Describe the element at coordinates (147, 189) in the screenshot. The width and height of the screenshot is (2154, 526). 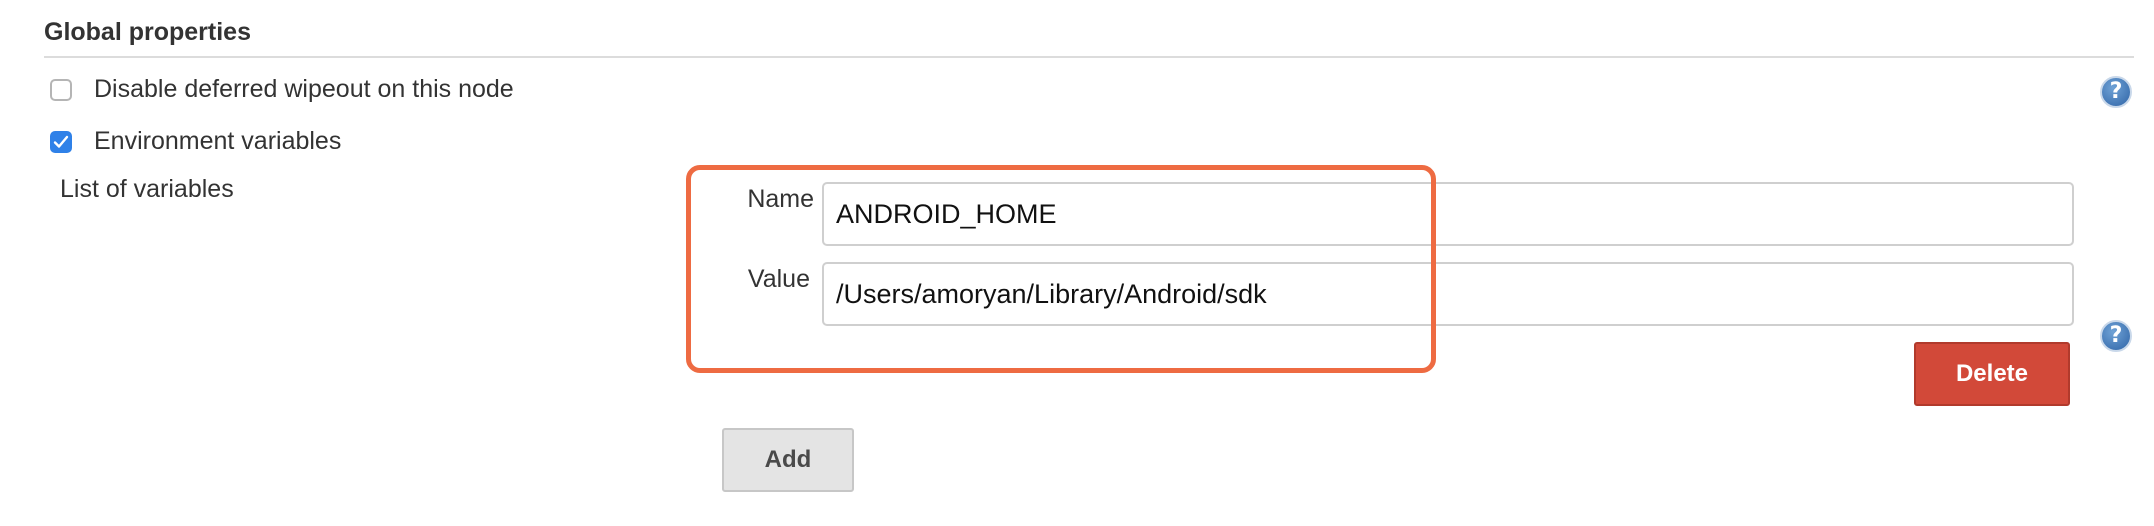
I see `list-of-variables-label: List of variables` at that location.